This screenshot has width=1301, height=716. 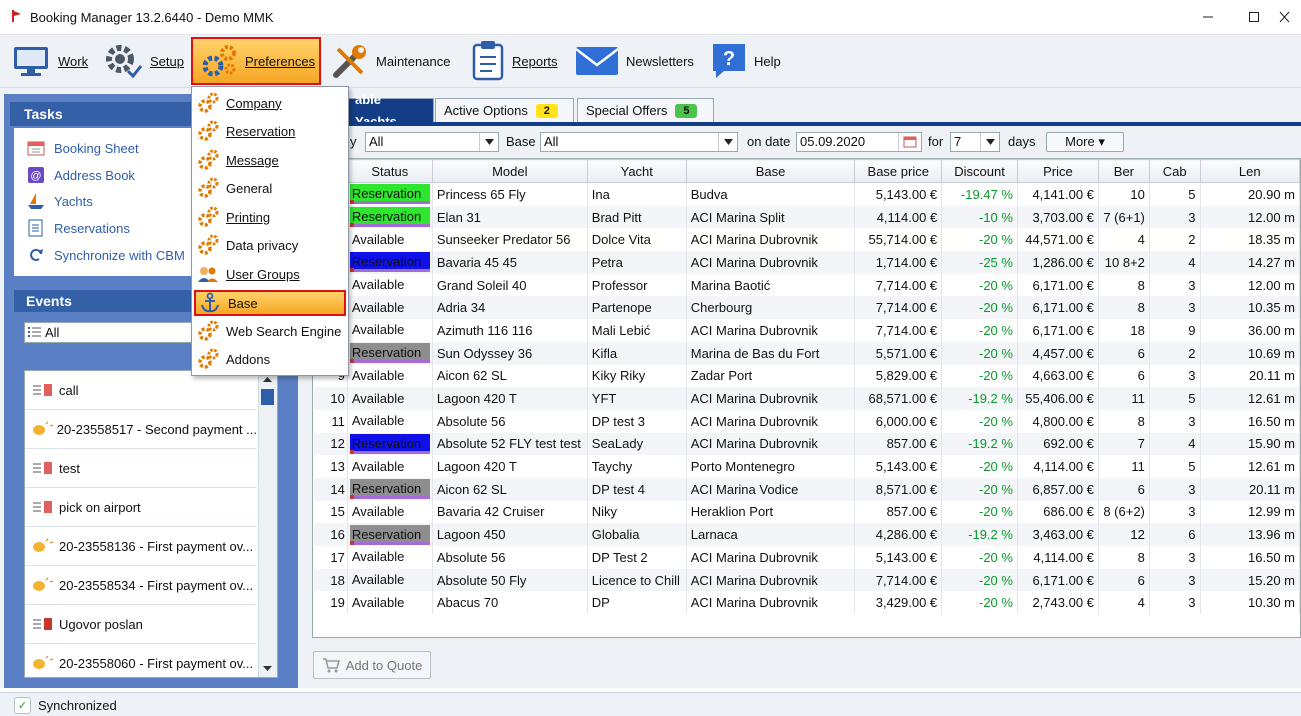 I want to click on event-item: pick on airport, so click(x=141, y=507).